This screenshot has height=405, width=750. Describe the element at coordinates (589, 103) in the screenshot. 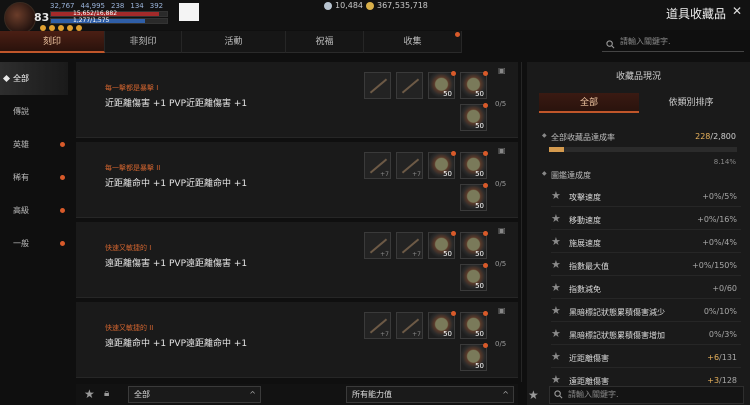

I see `tab-panel-all: 全部` at that location.